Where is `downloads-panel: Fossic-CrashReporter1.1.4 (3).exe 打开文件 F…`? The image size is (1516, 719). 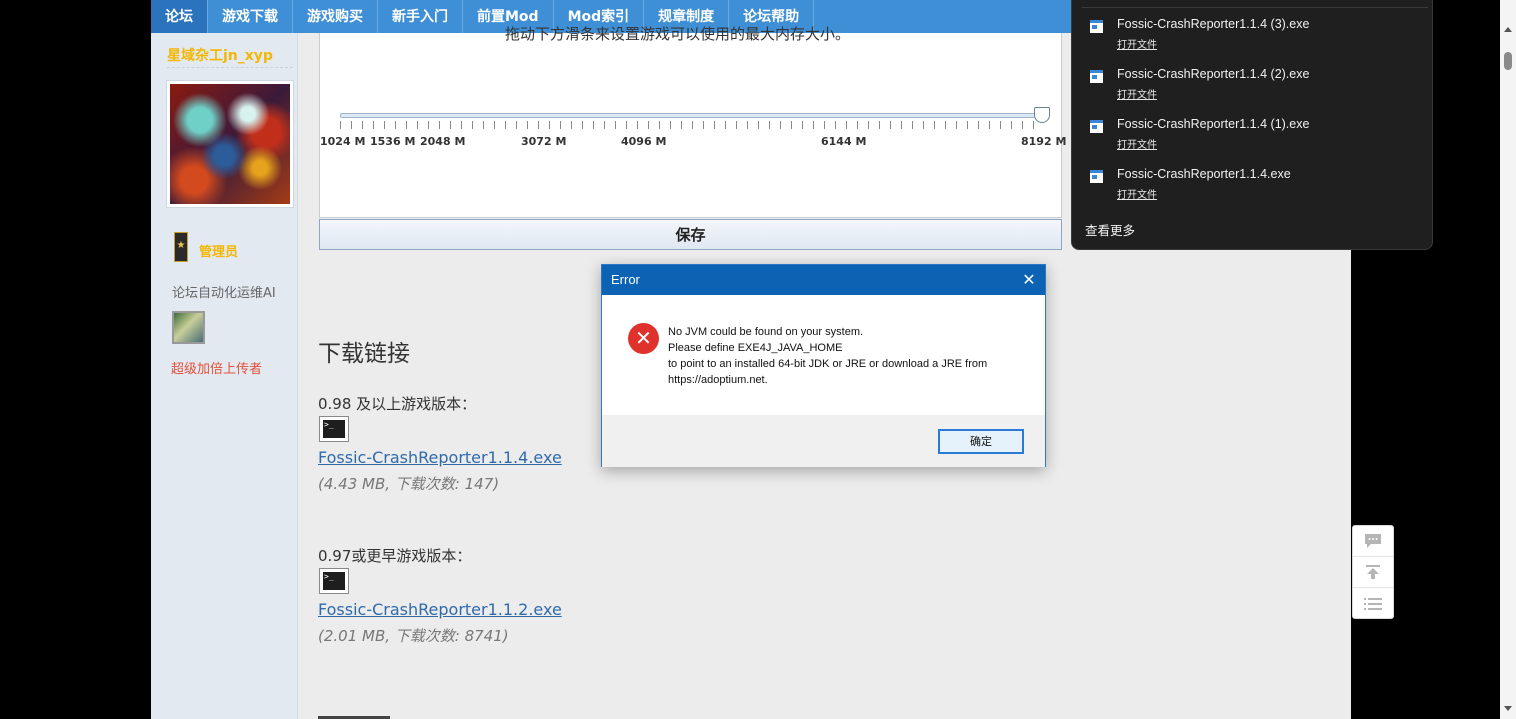
downloads-panel: Fossic-CrashReporter1.1.4 (3).exe 打开文件 F… is located at coordinates (1252, 125).